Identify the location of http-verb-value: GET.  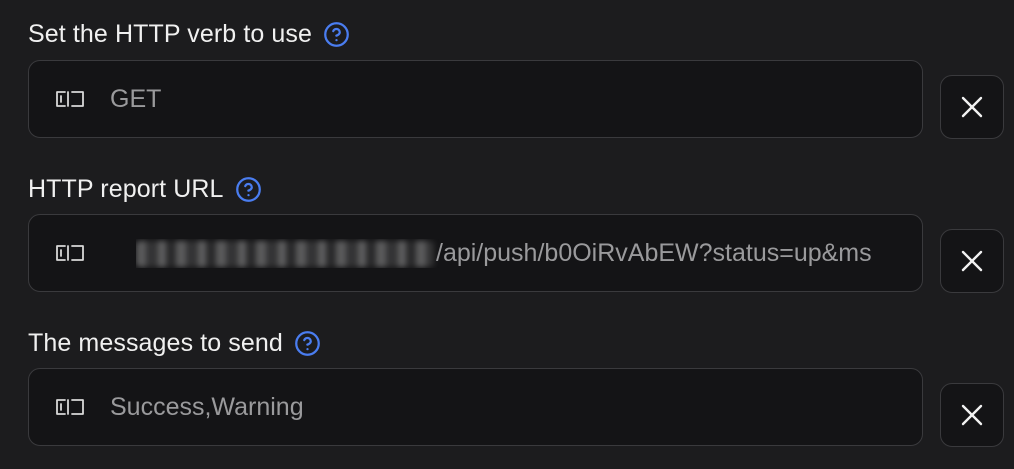
(136, 98).